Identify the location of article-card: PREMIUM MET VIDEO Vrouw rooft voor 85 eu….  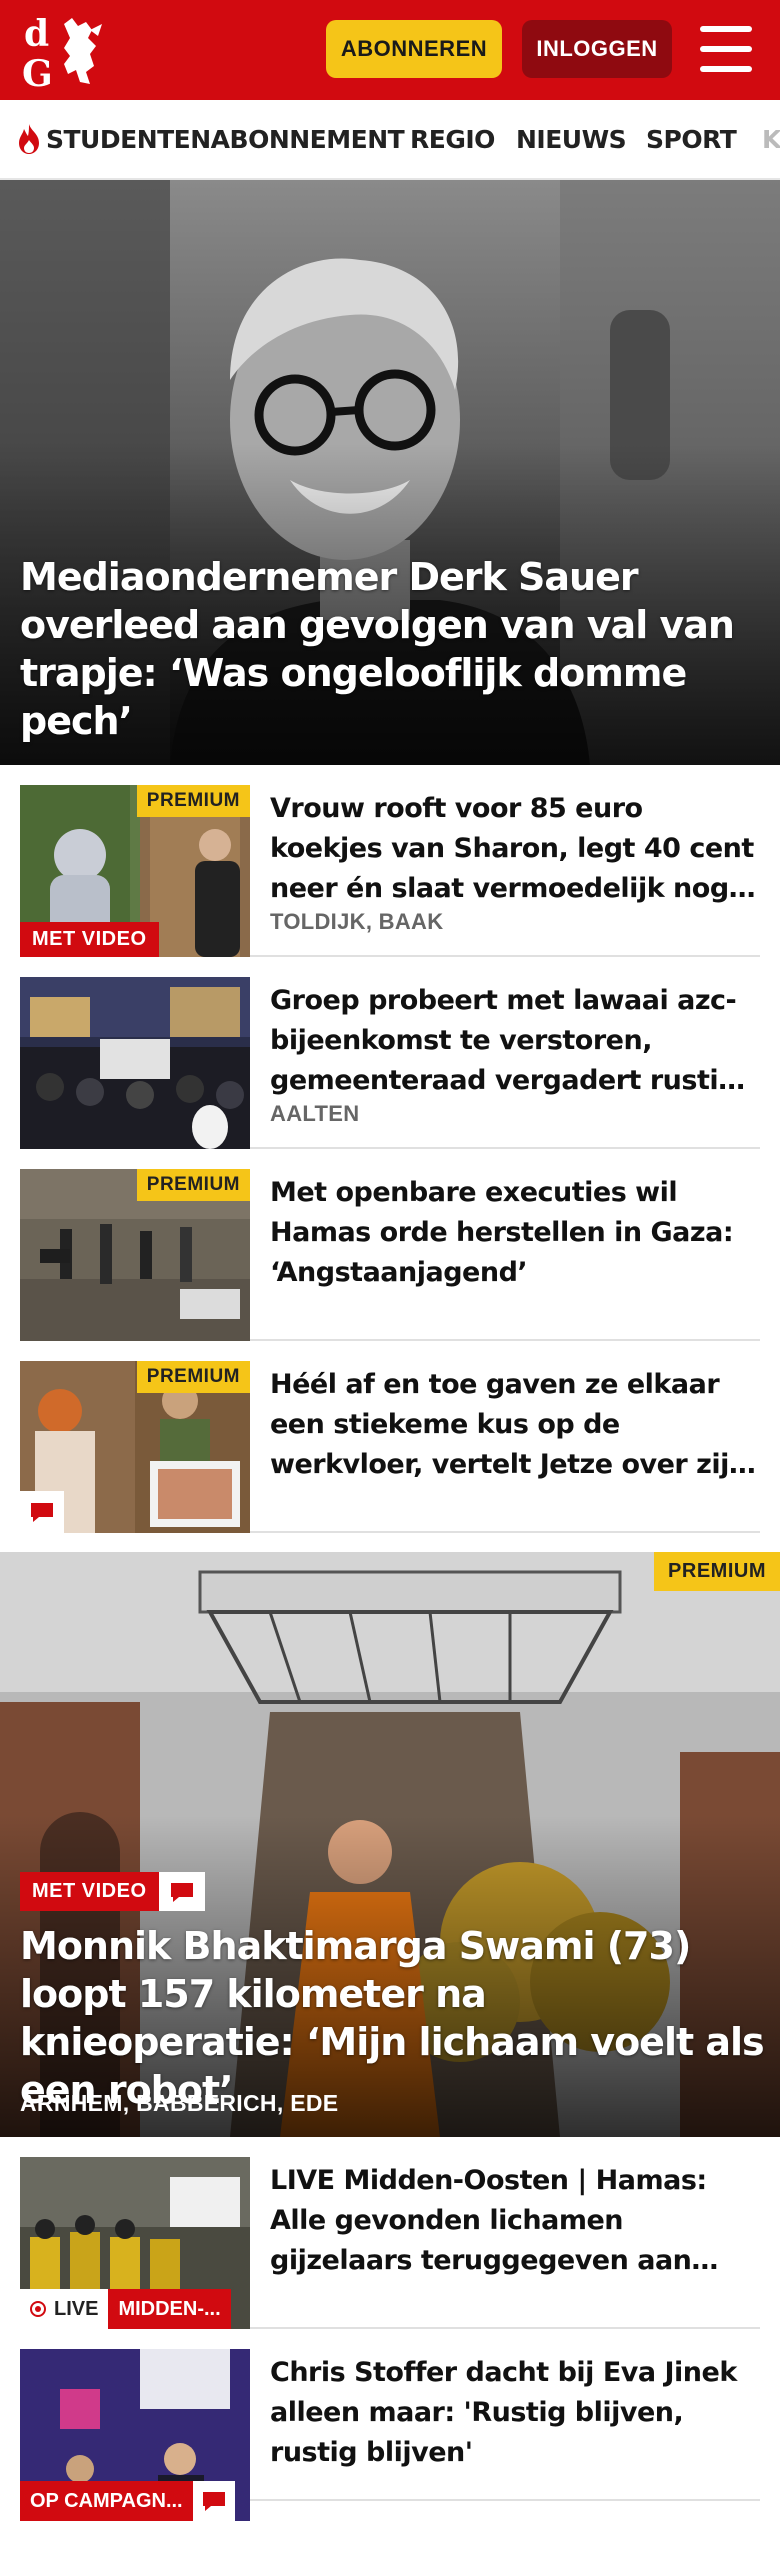
(390, 861).